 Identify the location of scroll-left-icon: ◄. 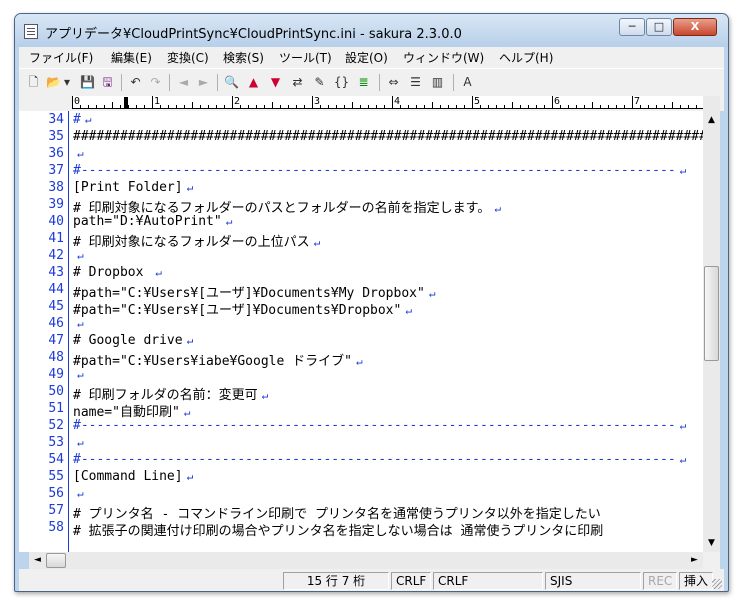
(37, 560).